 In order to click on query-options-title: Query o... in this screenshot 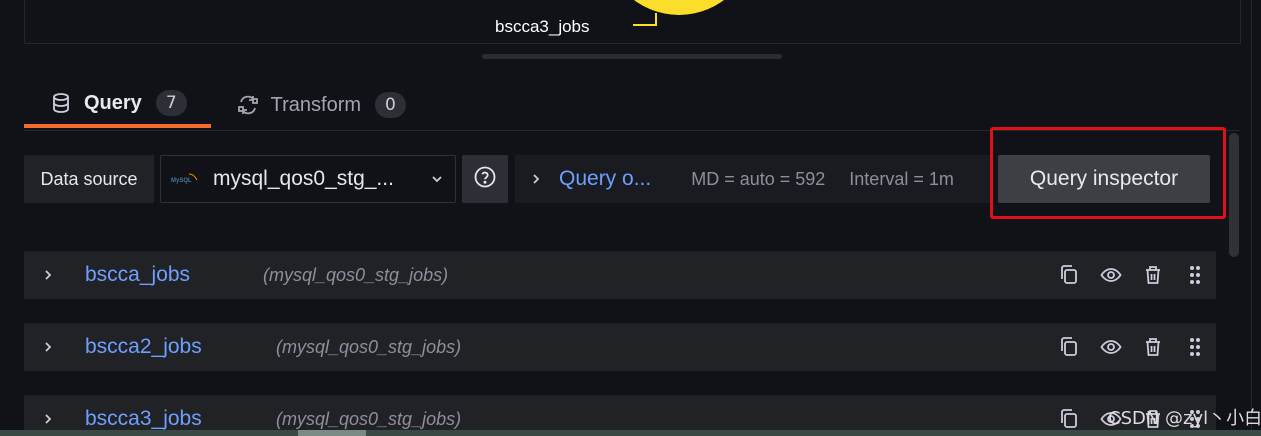, I will do `click(605, 178)`.